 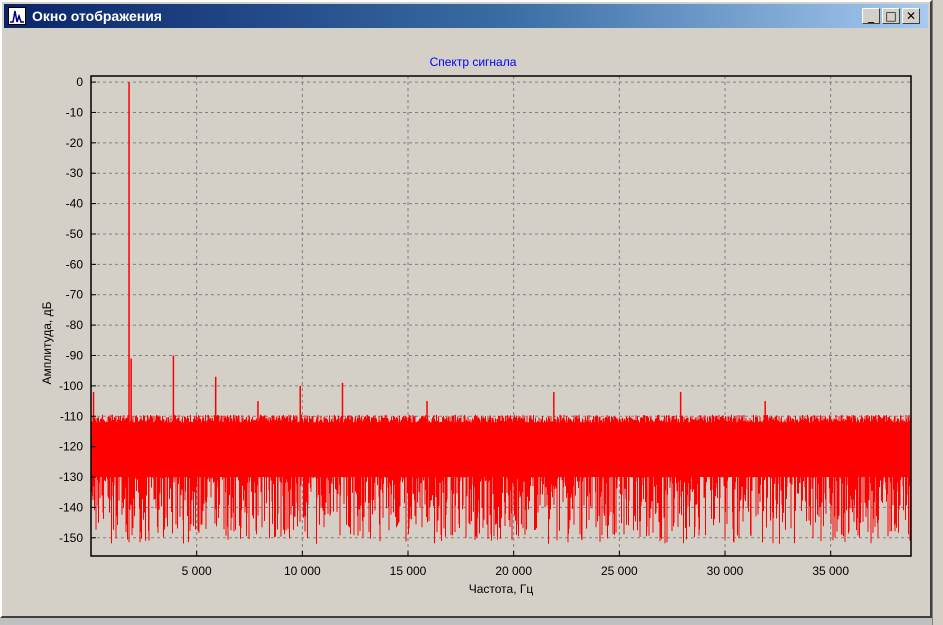 What do you see at coordinates (75, 204) in the screenshot?
I see `y-tick-label: -40` at bounding box center [75, 204].